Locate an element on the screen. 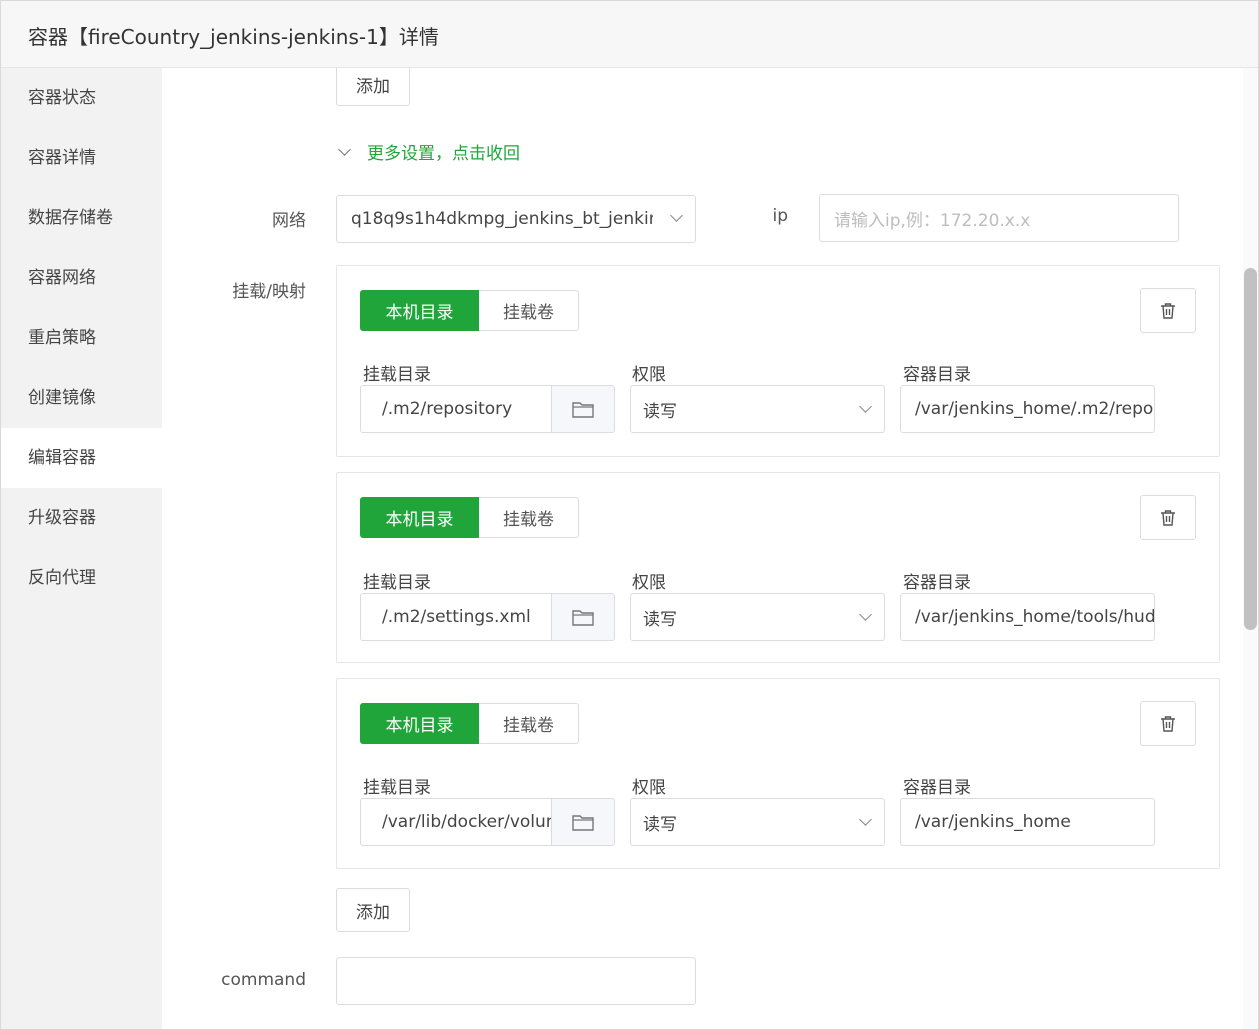 This screenshot has height=1029, width=1259. network-select: q18q9s1h4dkmpg_jenkins_bt_jenkins is located at coordinates (516, 219).